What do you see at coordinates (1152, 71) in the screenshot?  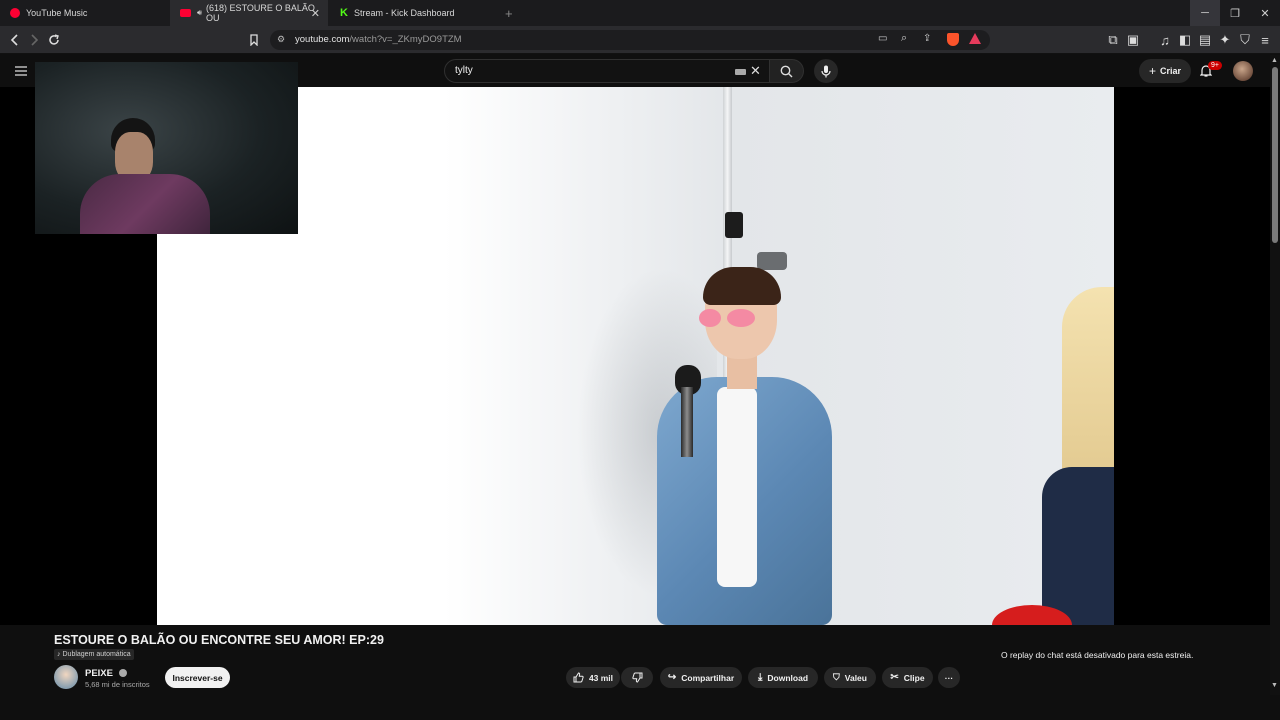 I see `plus-icon: +` at bounding box center [1152, 71].